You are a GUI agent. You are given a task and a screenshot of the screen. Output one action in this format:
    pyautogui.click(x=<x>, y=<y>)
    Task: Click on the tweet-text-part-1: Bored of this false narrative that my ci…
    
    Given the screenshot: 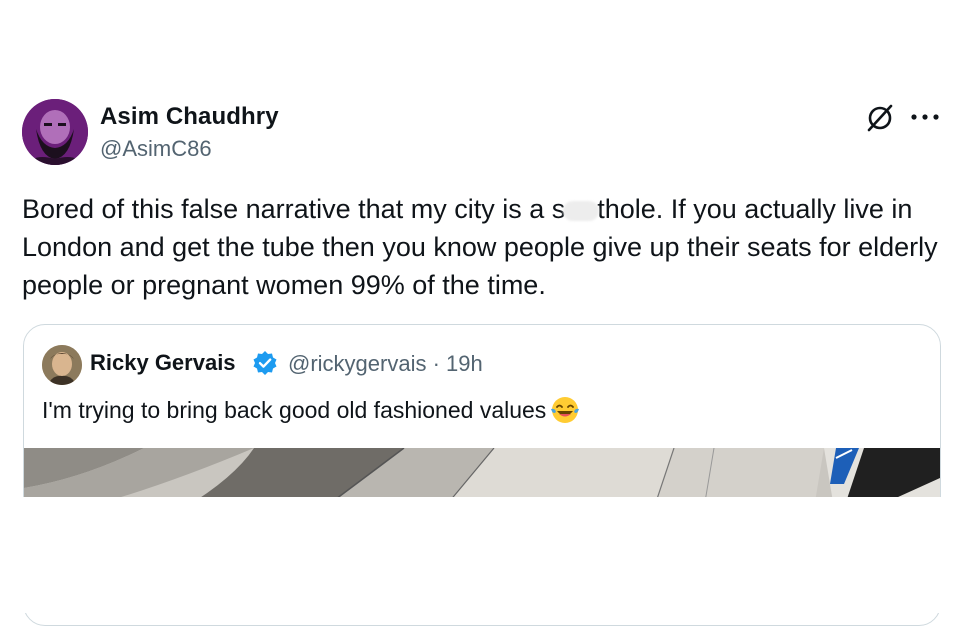 What is the action you would take?
    pyautogui.click(x=294, y=209)
    